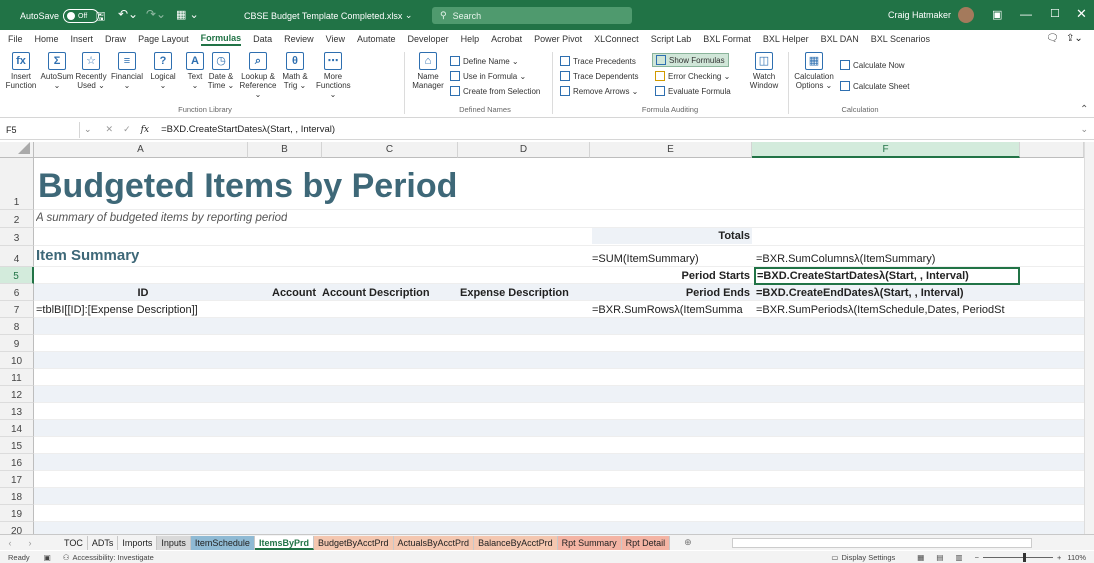  What do you see at coordinates (128, 14) in the screenshot?
I see `undo-icon: ↶⌄` at bounding box center [128, 14].